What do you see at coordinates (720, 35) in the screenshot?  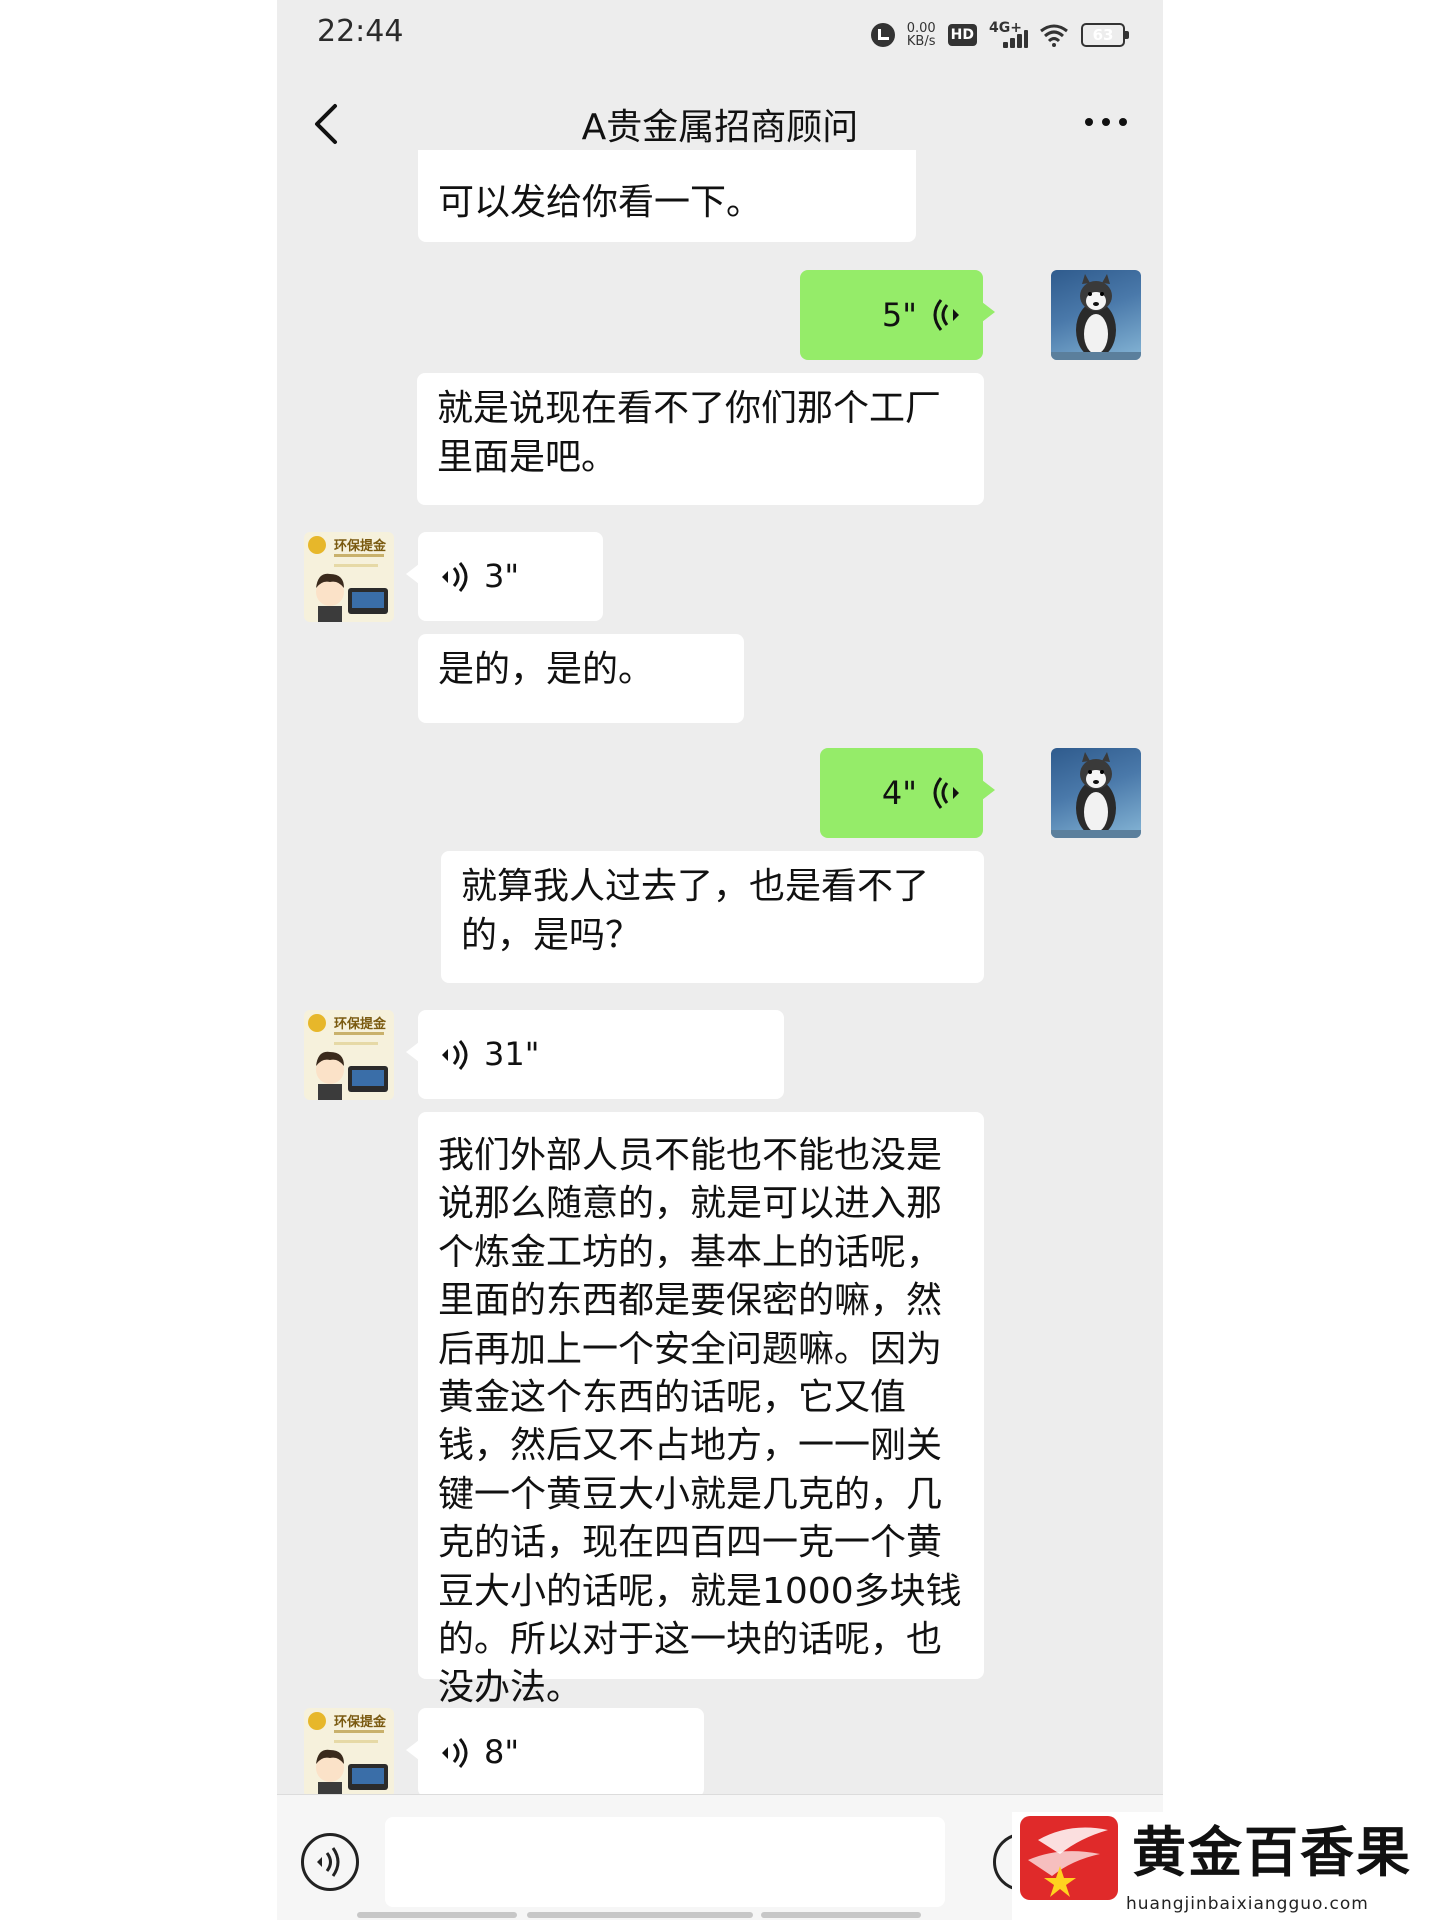 I see `status-bar: 22:44 0.00 KB/s HD 4G+ 63` at bounding box center [720, 35].